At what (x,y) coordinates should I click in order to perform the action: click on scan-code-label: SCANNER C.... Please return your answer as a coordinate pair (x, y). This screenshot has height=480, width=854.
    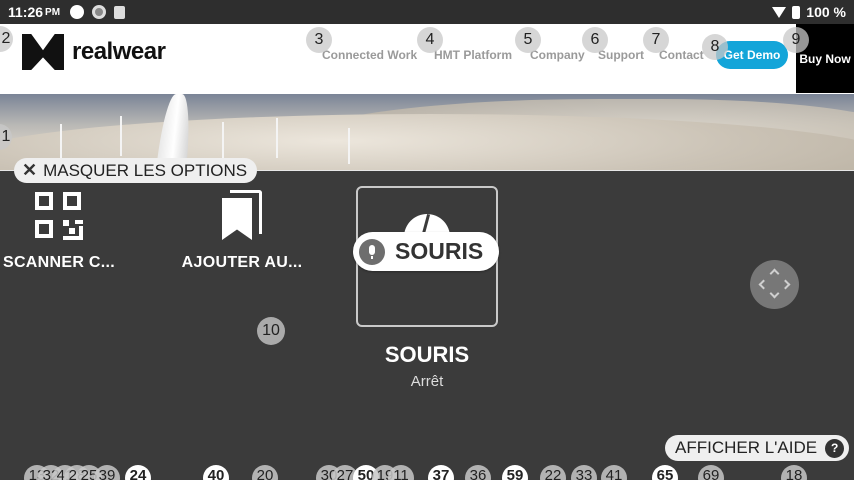
    Looking at the image, I should click on (59, 262).